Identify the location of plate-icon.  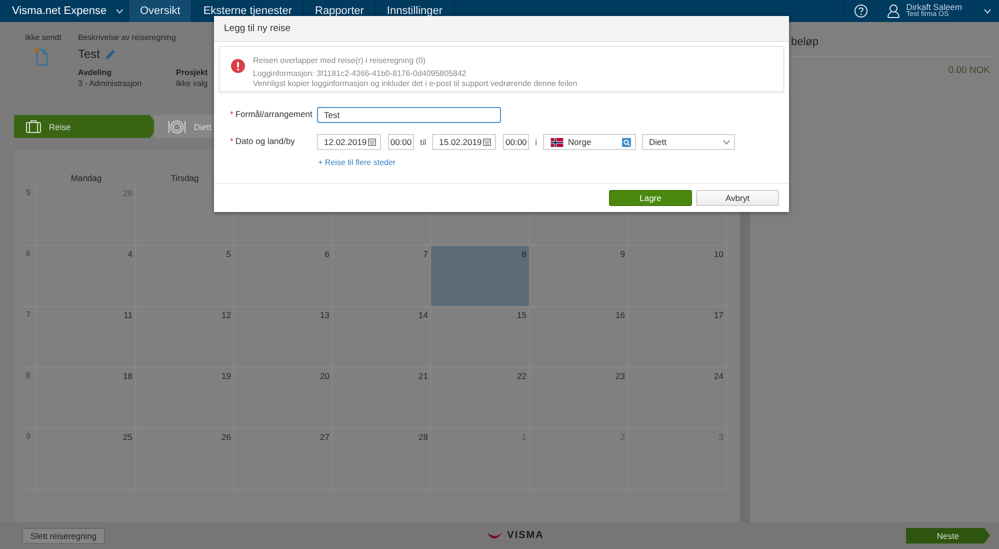
(177, 127).